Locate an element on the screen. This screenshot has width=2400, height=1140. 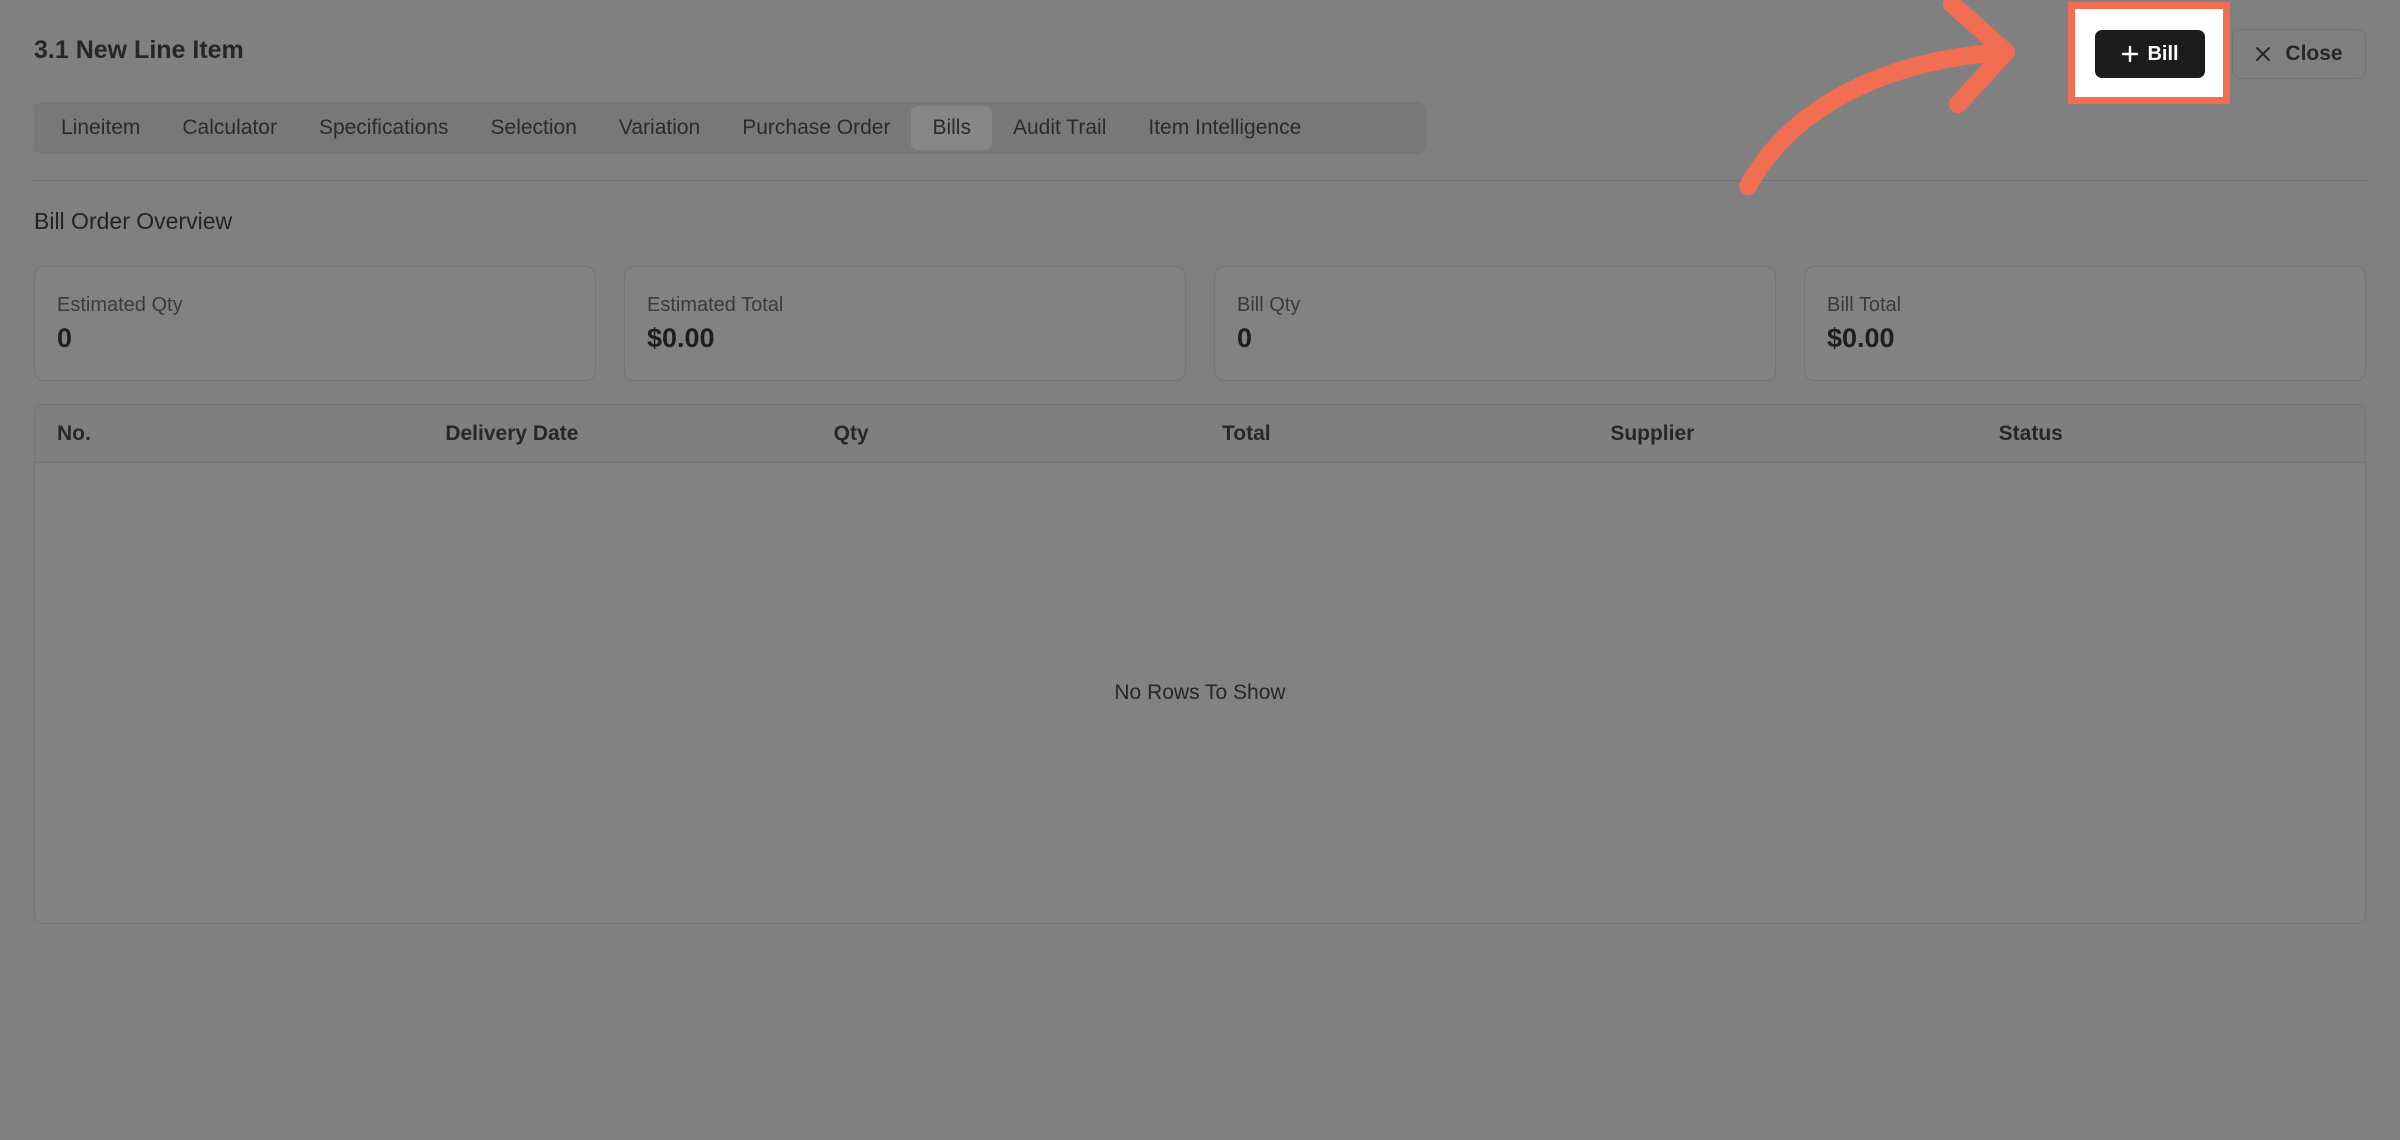
bill-total-card: Bill Total $0.00 is located at coordinates (2085, 323).